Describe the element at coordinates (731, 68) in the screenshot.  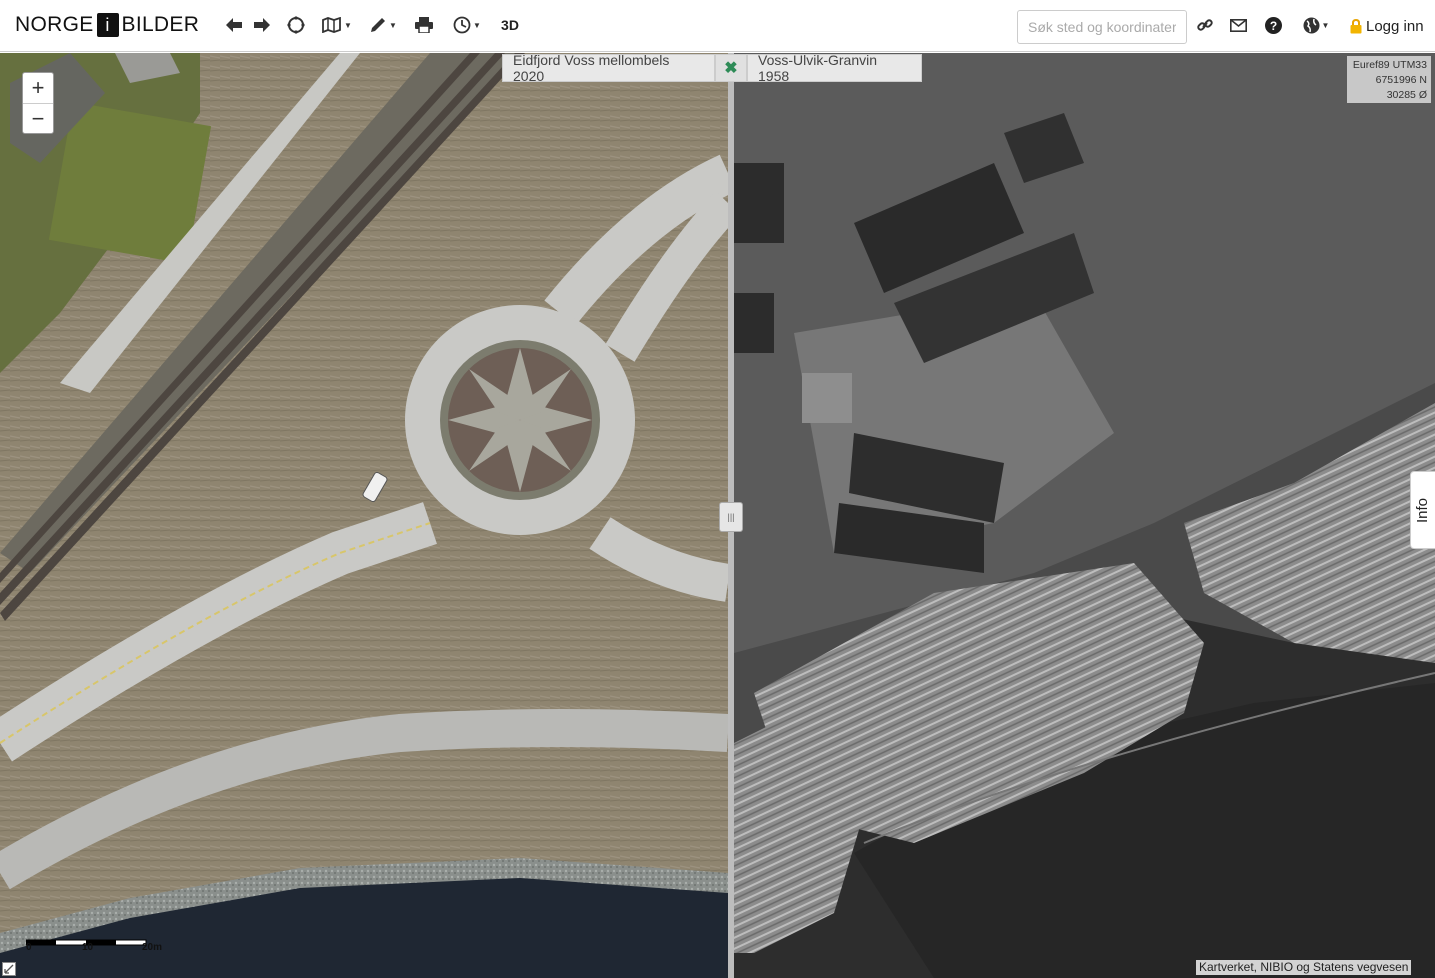
I see `swap-layers-button: ✖` at that location.